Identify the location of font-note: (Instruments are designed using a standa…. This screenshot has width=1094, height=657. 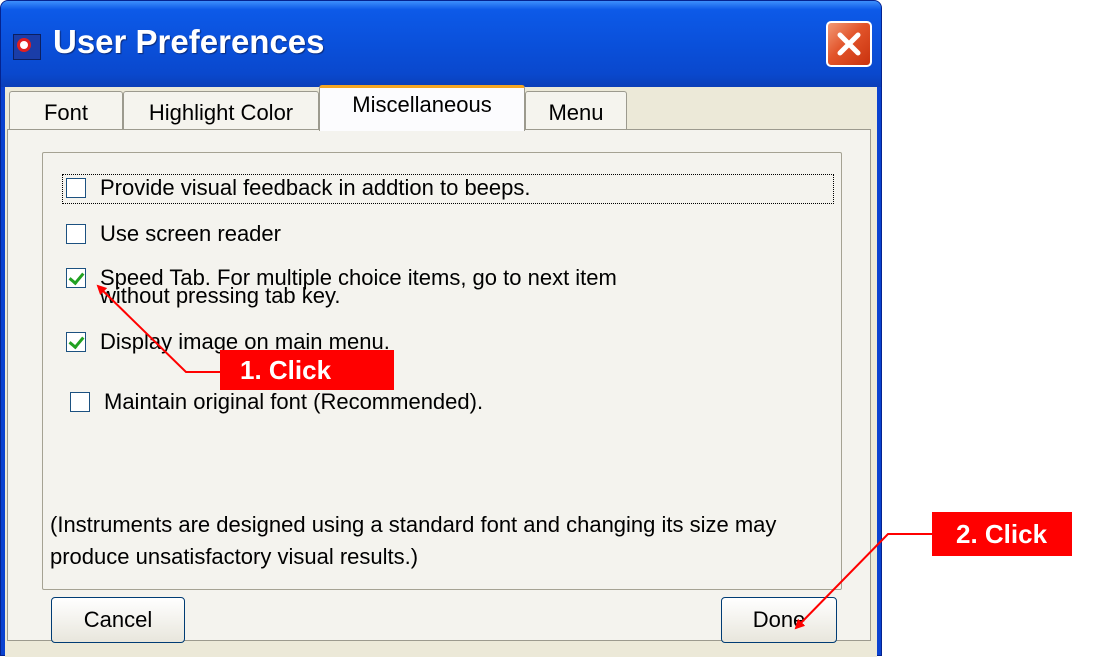
(413, 540).